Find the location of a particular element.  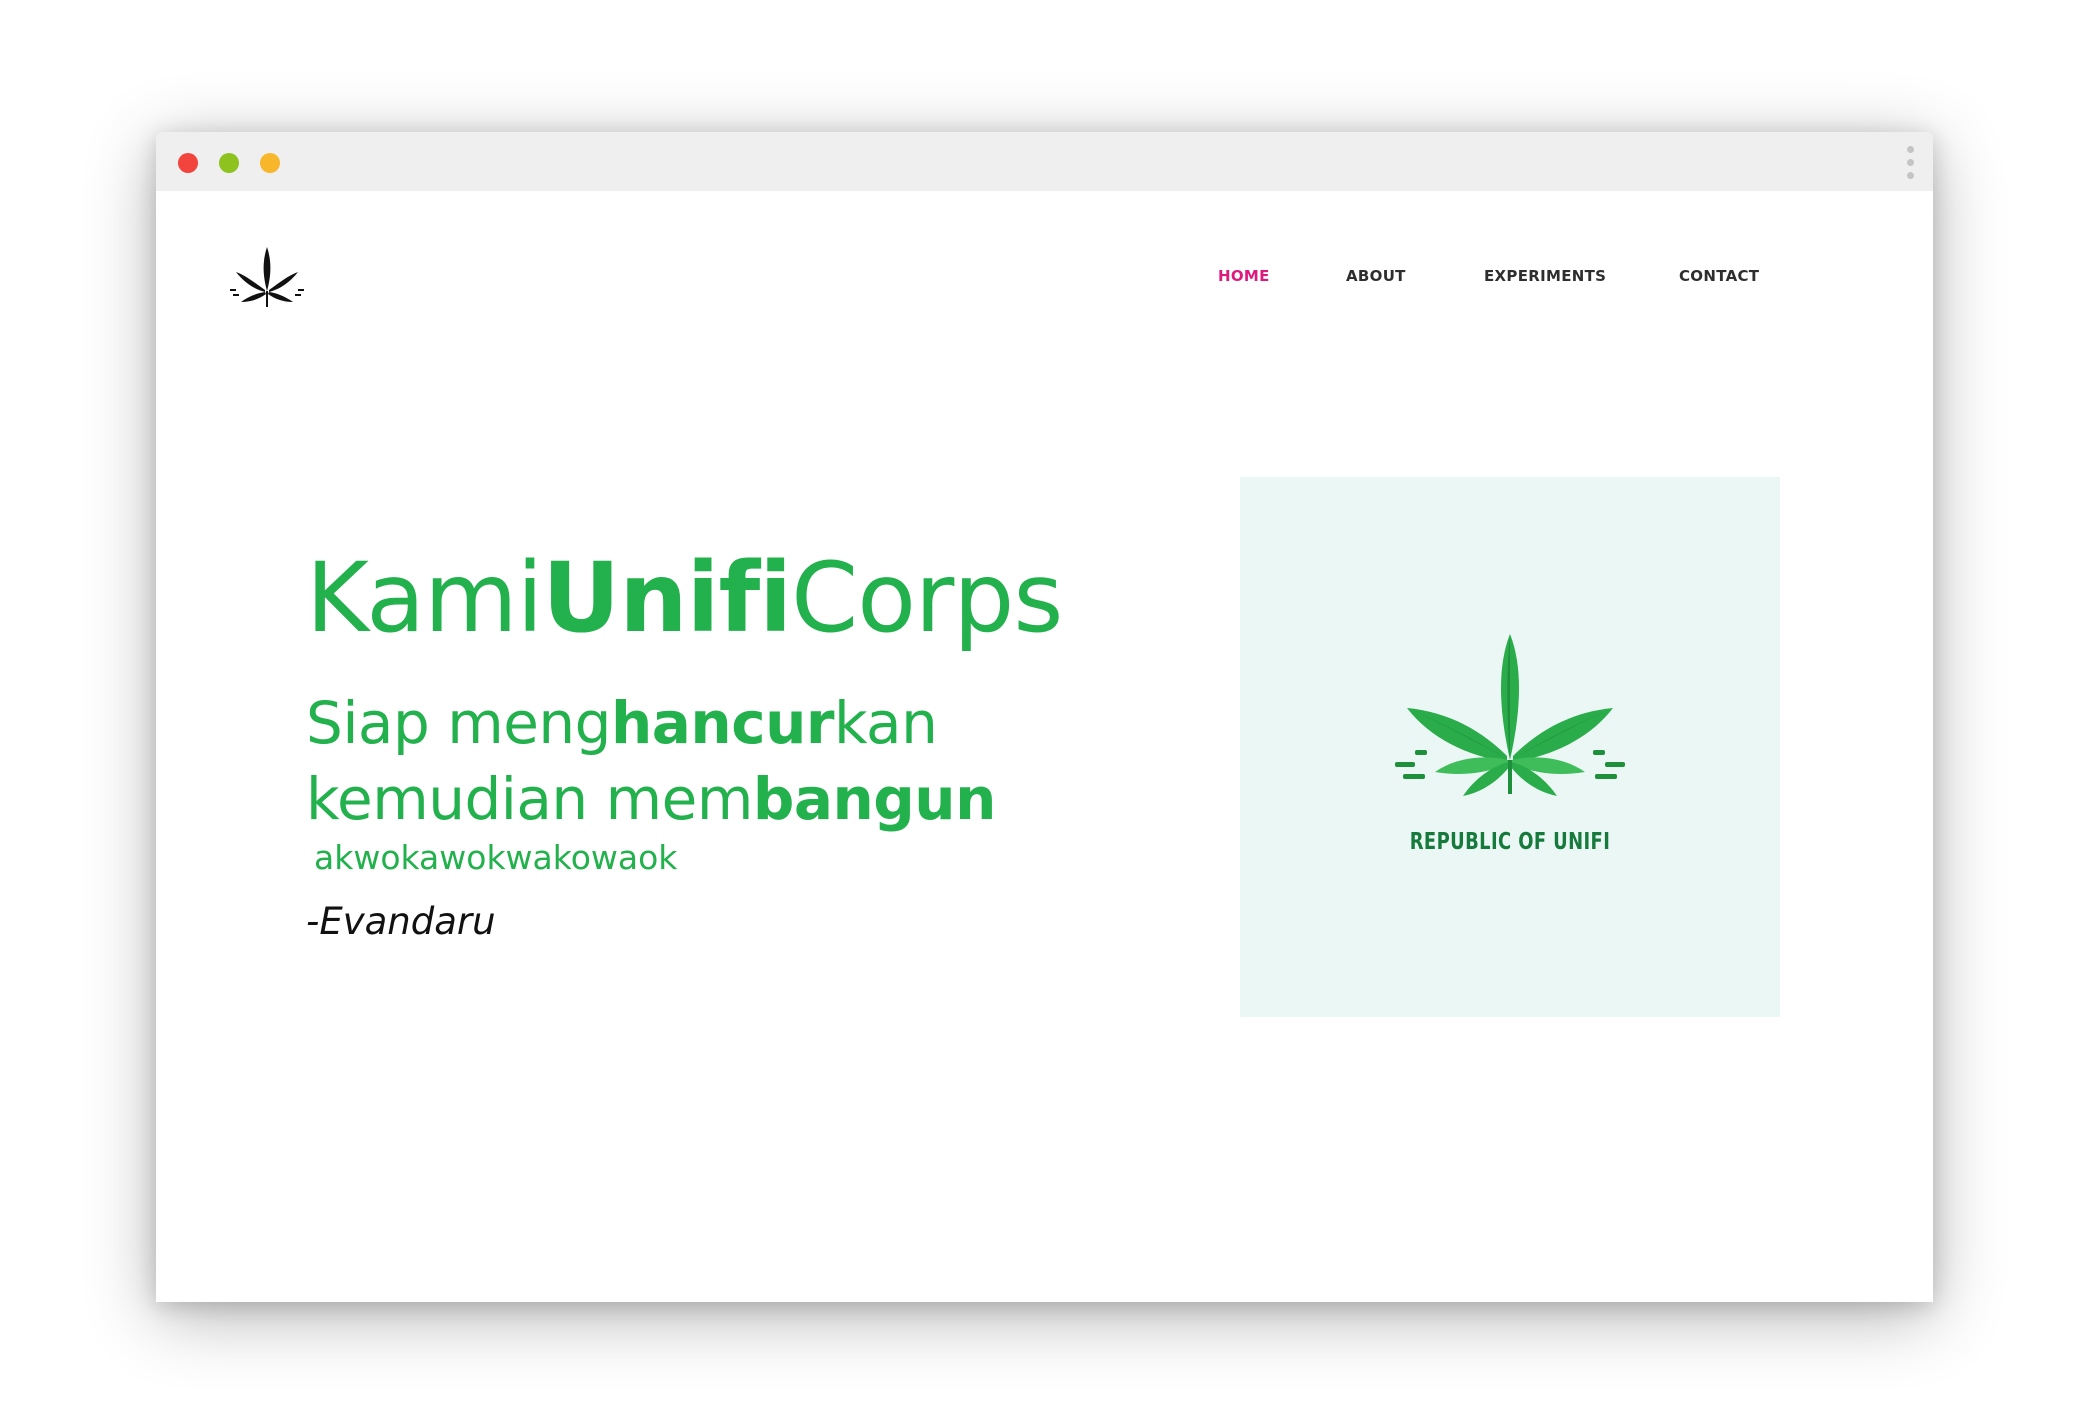

hero-title: KamiUnifiCorps is located at coordinates (684, 598).